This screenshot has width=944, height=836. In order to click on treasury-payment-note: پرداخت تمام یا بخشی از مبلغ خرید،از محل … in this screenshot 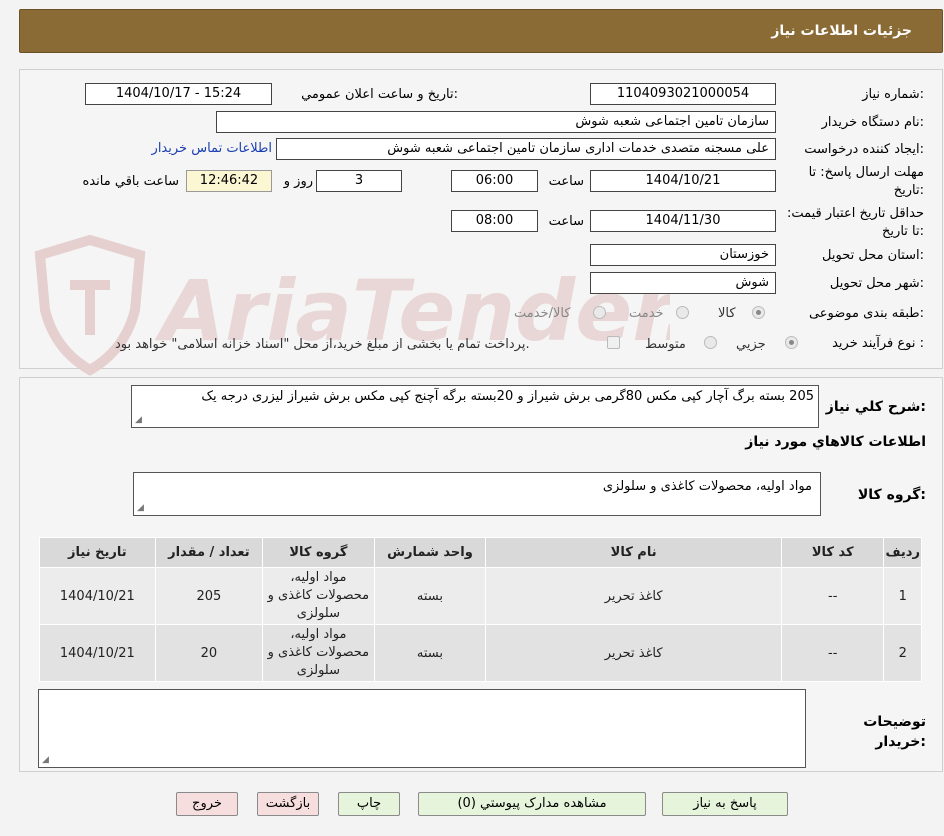, I will do `click(322, 344)`.